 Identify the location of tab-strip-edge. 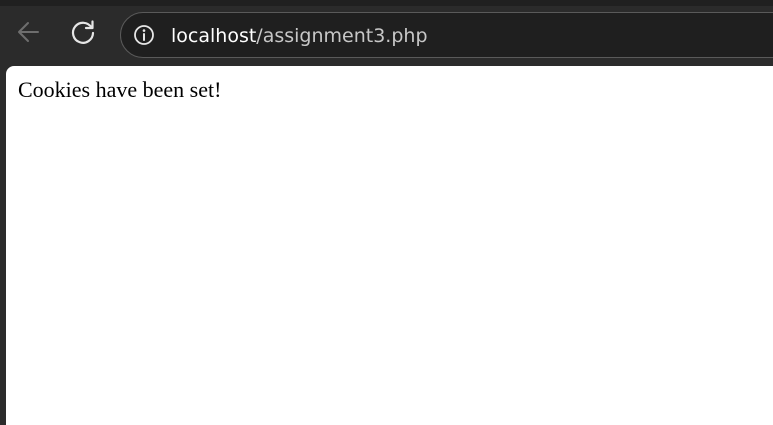
(386, 3).